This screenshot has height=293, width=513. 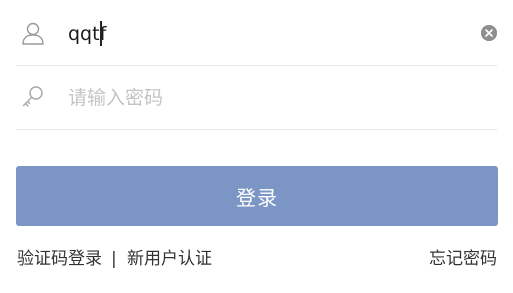 What do you see at coordinates (463, 259) in the screenshot?
I see `forgot-password-link: 忘记密码` at bounding box center [463, 259].